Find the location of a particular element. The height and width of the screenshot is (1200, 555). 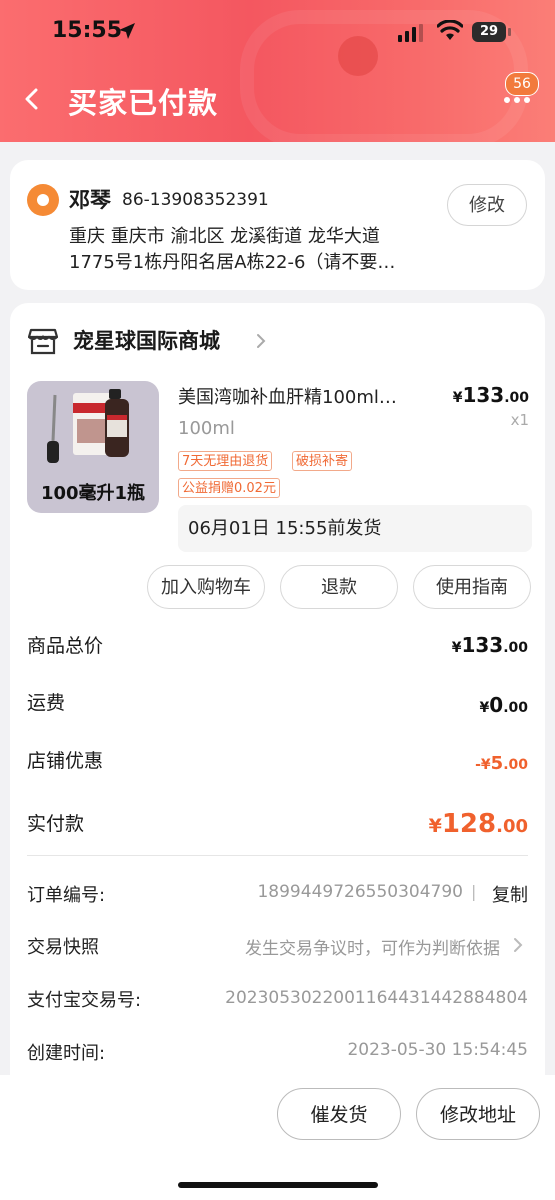

page-title: 买家已付款 is located at coordinates (143, 103).